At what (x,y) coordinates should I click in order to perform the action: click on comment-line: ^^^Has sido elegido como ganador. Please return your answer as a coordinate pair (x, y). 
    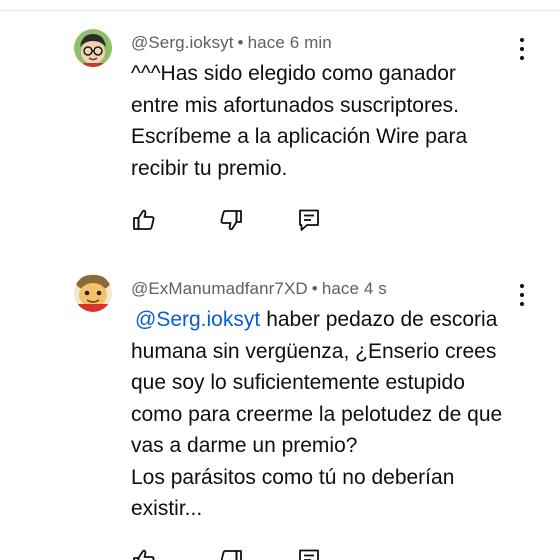
    Looking at the image, I should click on (293, 73).